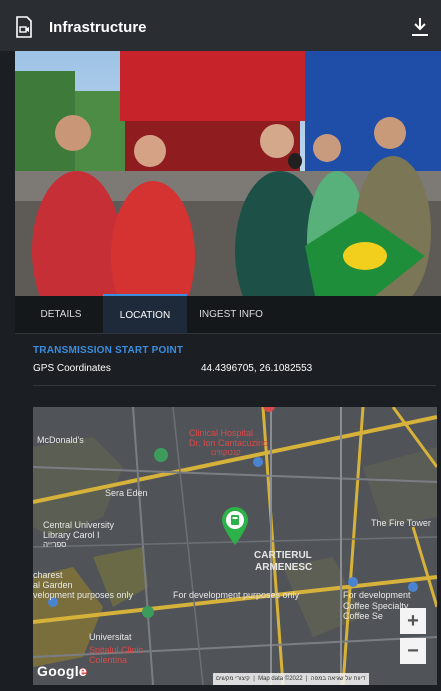 The image size is (441, 691). Describe the element at coordinates (110, 637) in the screenshot. I see `map-label-universitat: Universitat` at that location.